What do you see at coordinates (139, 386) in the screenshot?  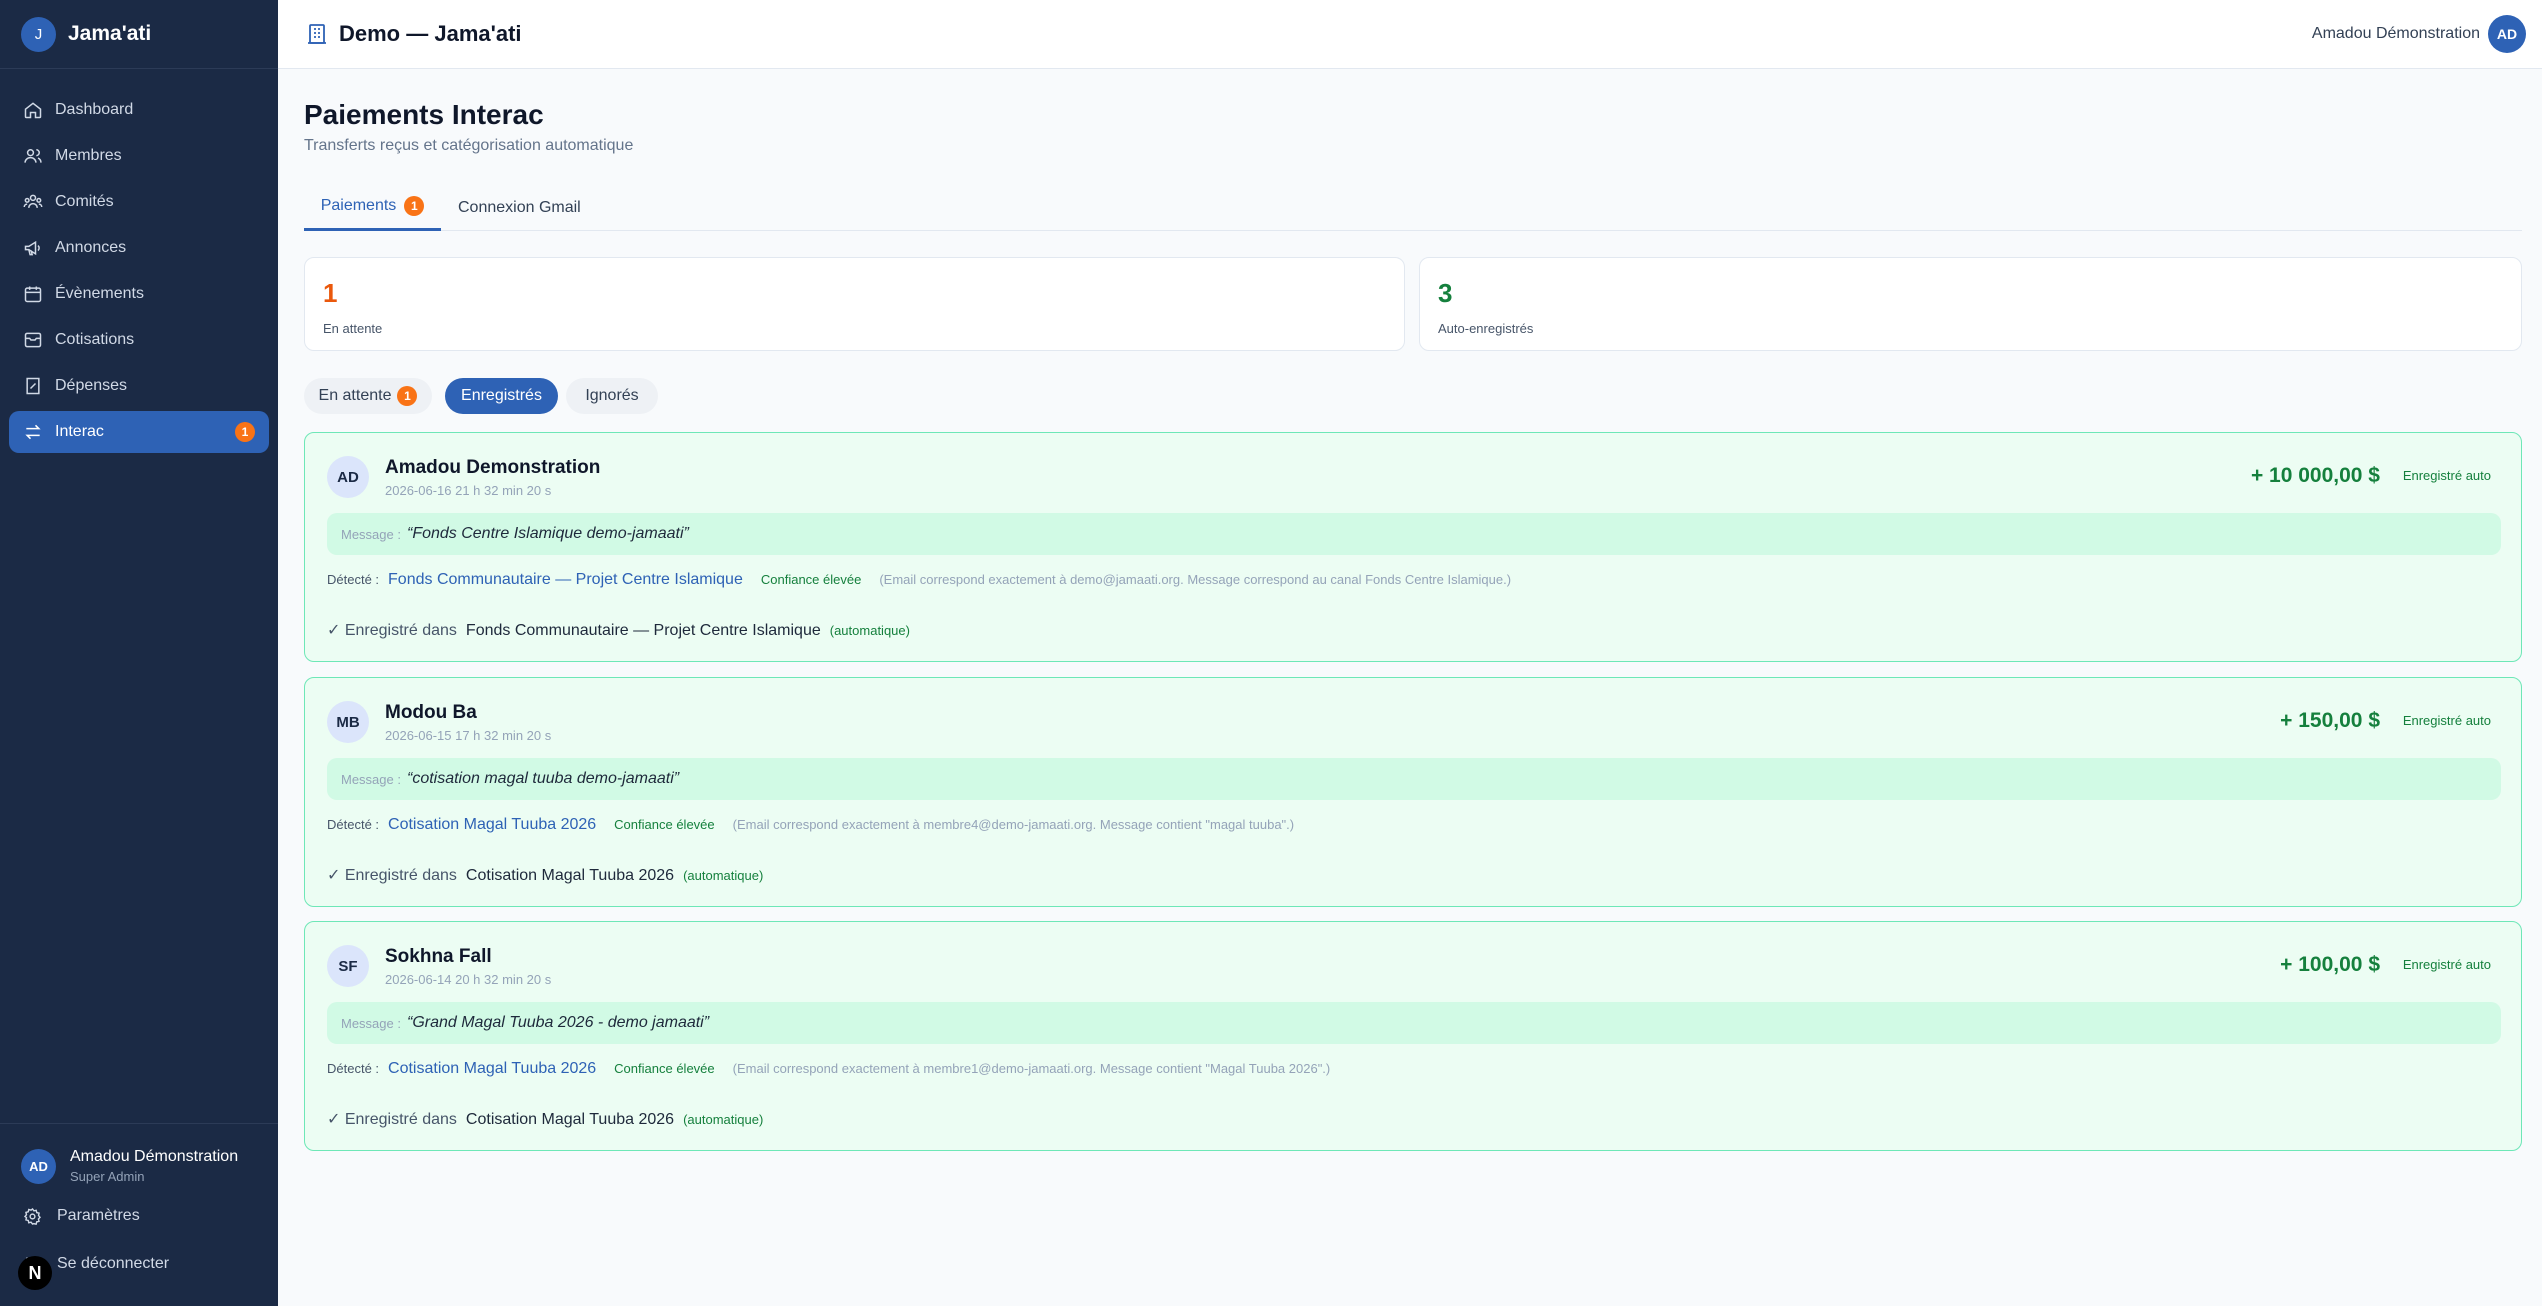 I see `sidebar-item-depenses: Dépenses` at bounding box center [139, 386].